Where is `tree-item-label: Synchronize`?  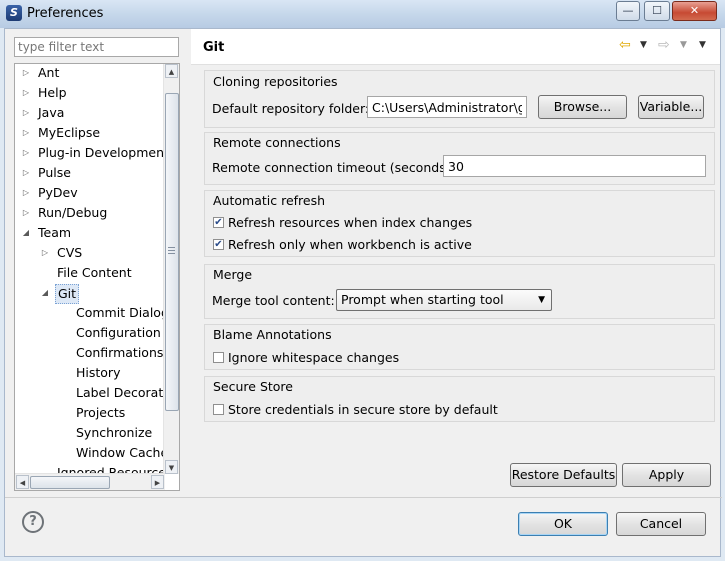 tree-item-label: Synchronize is located at coordinates (114, 432).